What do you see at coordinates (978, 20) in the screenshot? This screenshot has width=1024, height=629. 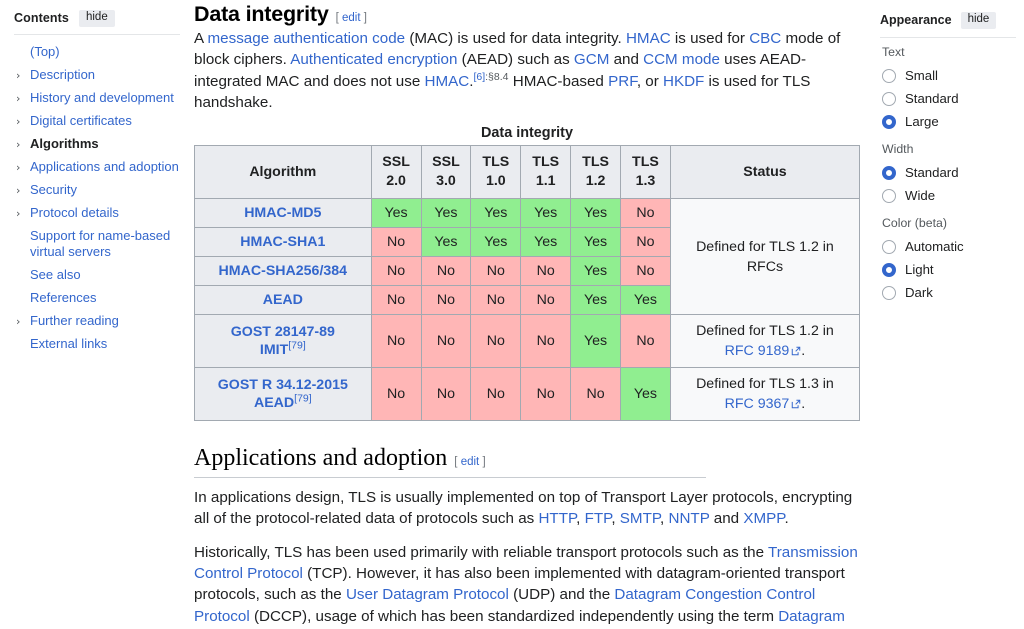 I see `appearance-hide-button: hide` at bounding box center [978, 20].